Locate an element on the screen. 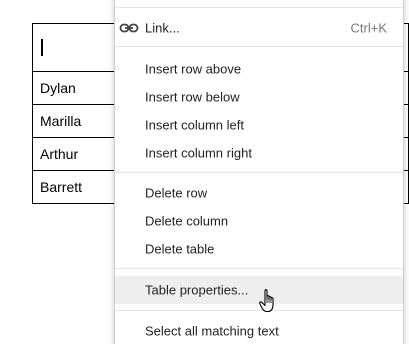 The height and width of the screenshot is (344, 409). menu-item-delete-column: Delete column is located at coordinates (259, 221).